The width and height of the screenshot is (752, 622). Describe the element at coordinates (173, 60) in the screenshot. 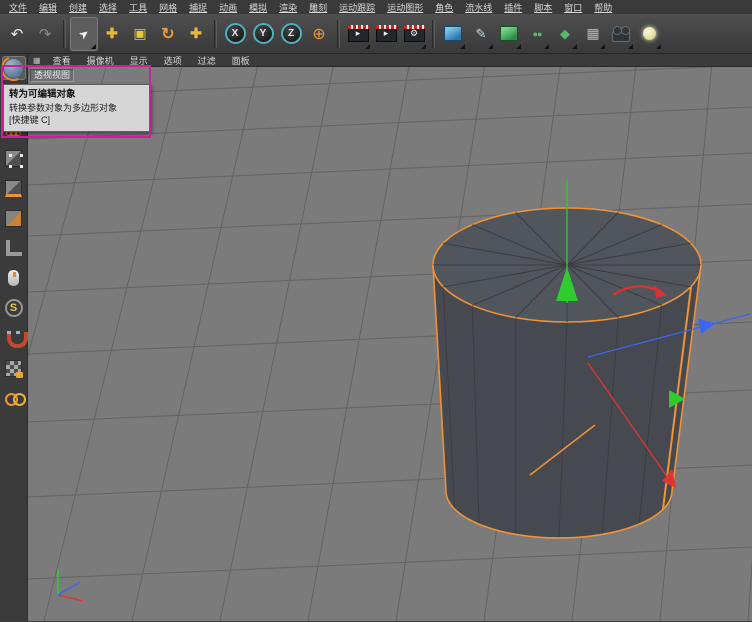

I see `viewport-menu-item-3: 选项` at that location.